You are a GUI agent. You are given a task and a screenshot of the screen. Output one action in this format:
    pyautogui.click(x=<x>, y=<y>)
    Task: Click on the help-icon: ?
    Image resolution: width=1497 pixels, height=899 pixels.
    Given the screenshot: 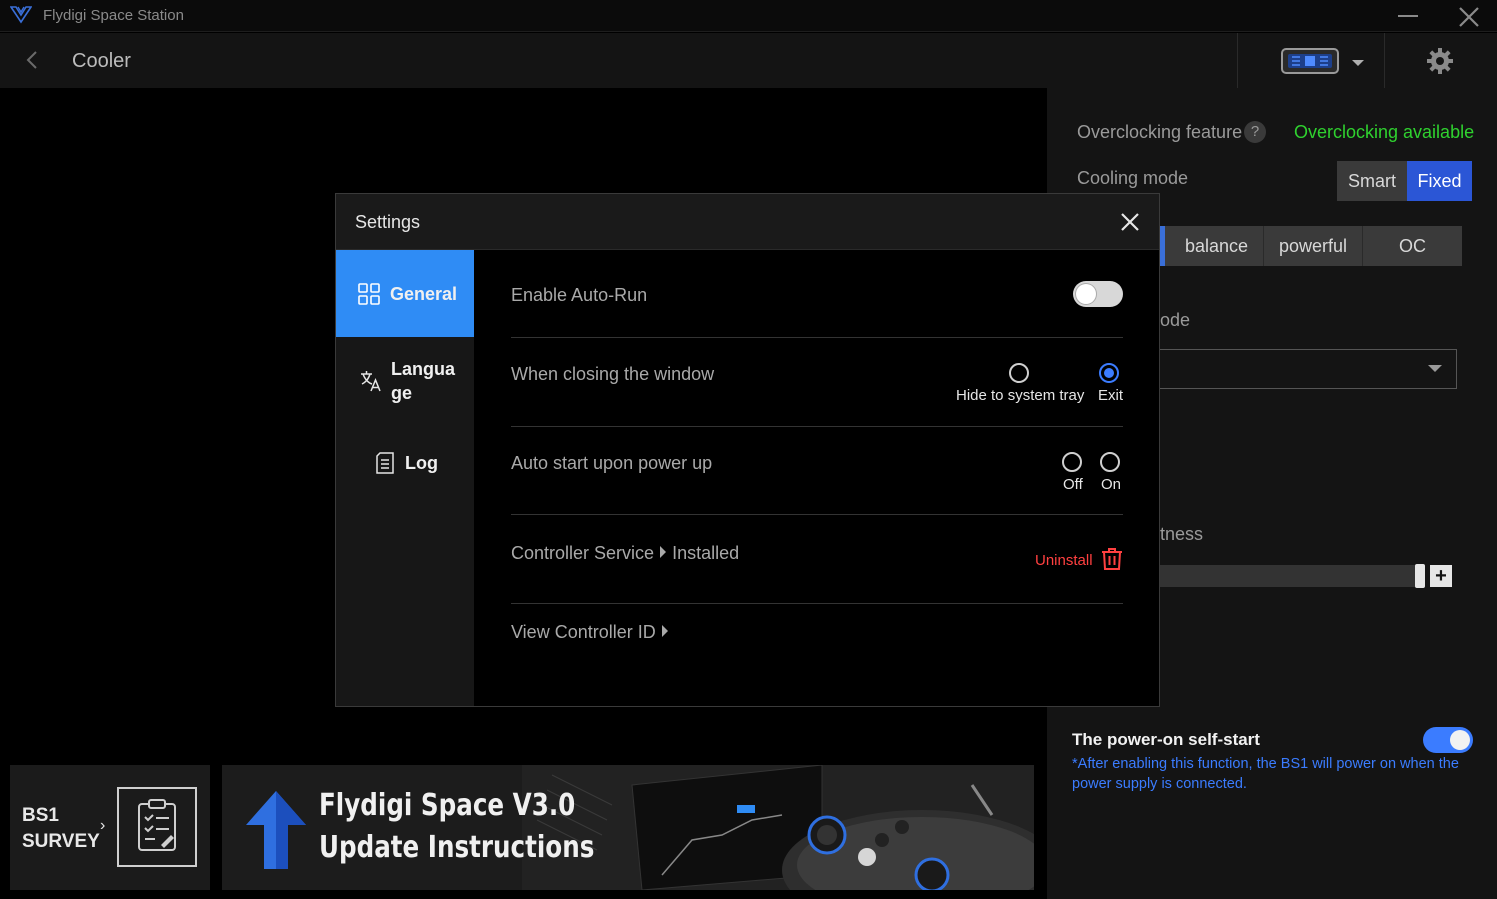 What is the action you would take?
    pyautogui.click(x=1255, y=132)
    